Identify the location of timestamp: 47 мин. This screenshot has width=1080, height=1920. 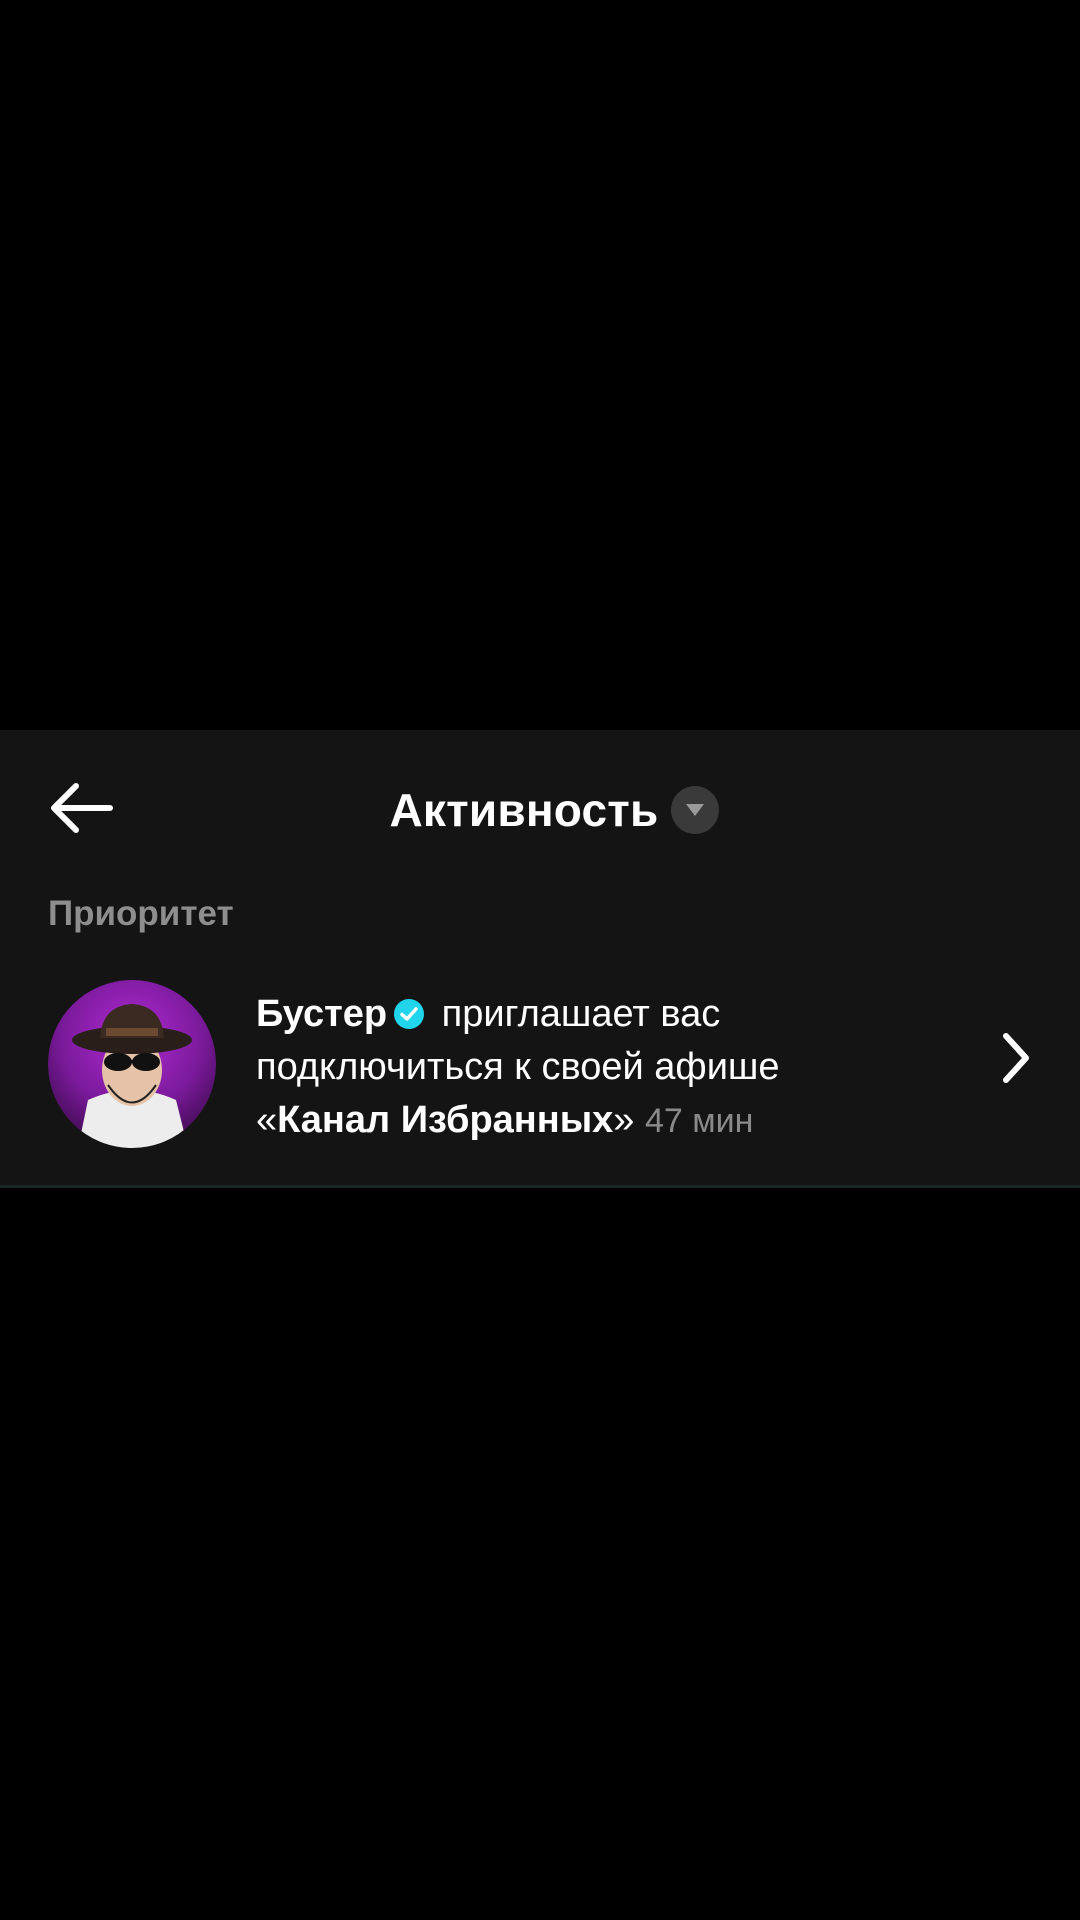
(699, 1121).